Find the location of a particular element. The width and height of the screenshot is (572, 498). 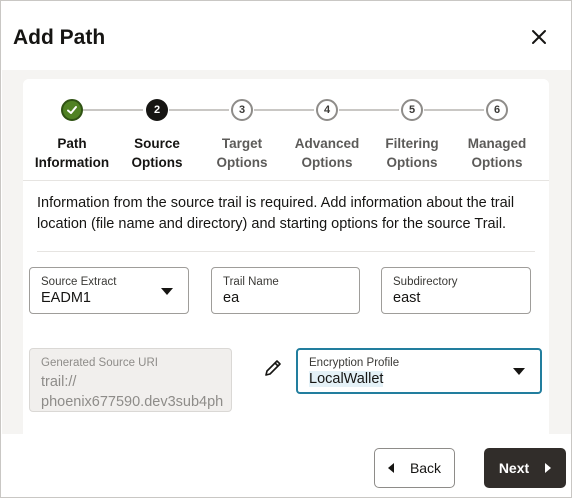

trail-name-field: Trail Name ea is located at coordinates (285, 290).